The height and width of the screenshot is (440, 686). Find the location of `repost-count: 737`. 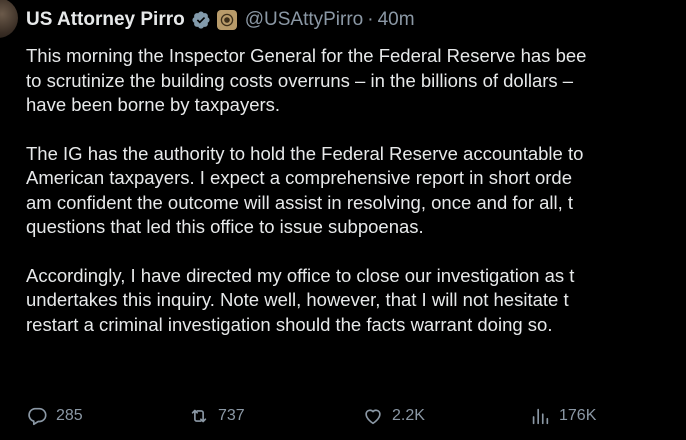

repost-count: 737 is located at coordinates (231, 415).